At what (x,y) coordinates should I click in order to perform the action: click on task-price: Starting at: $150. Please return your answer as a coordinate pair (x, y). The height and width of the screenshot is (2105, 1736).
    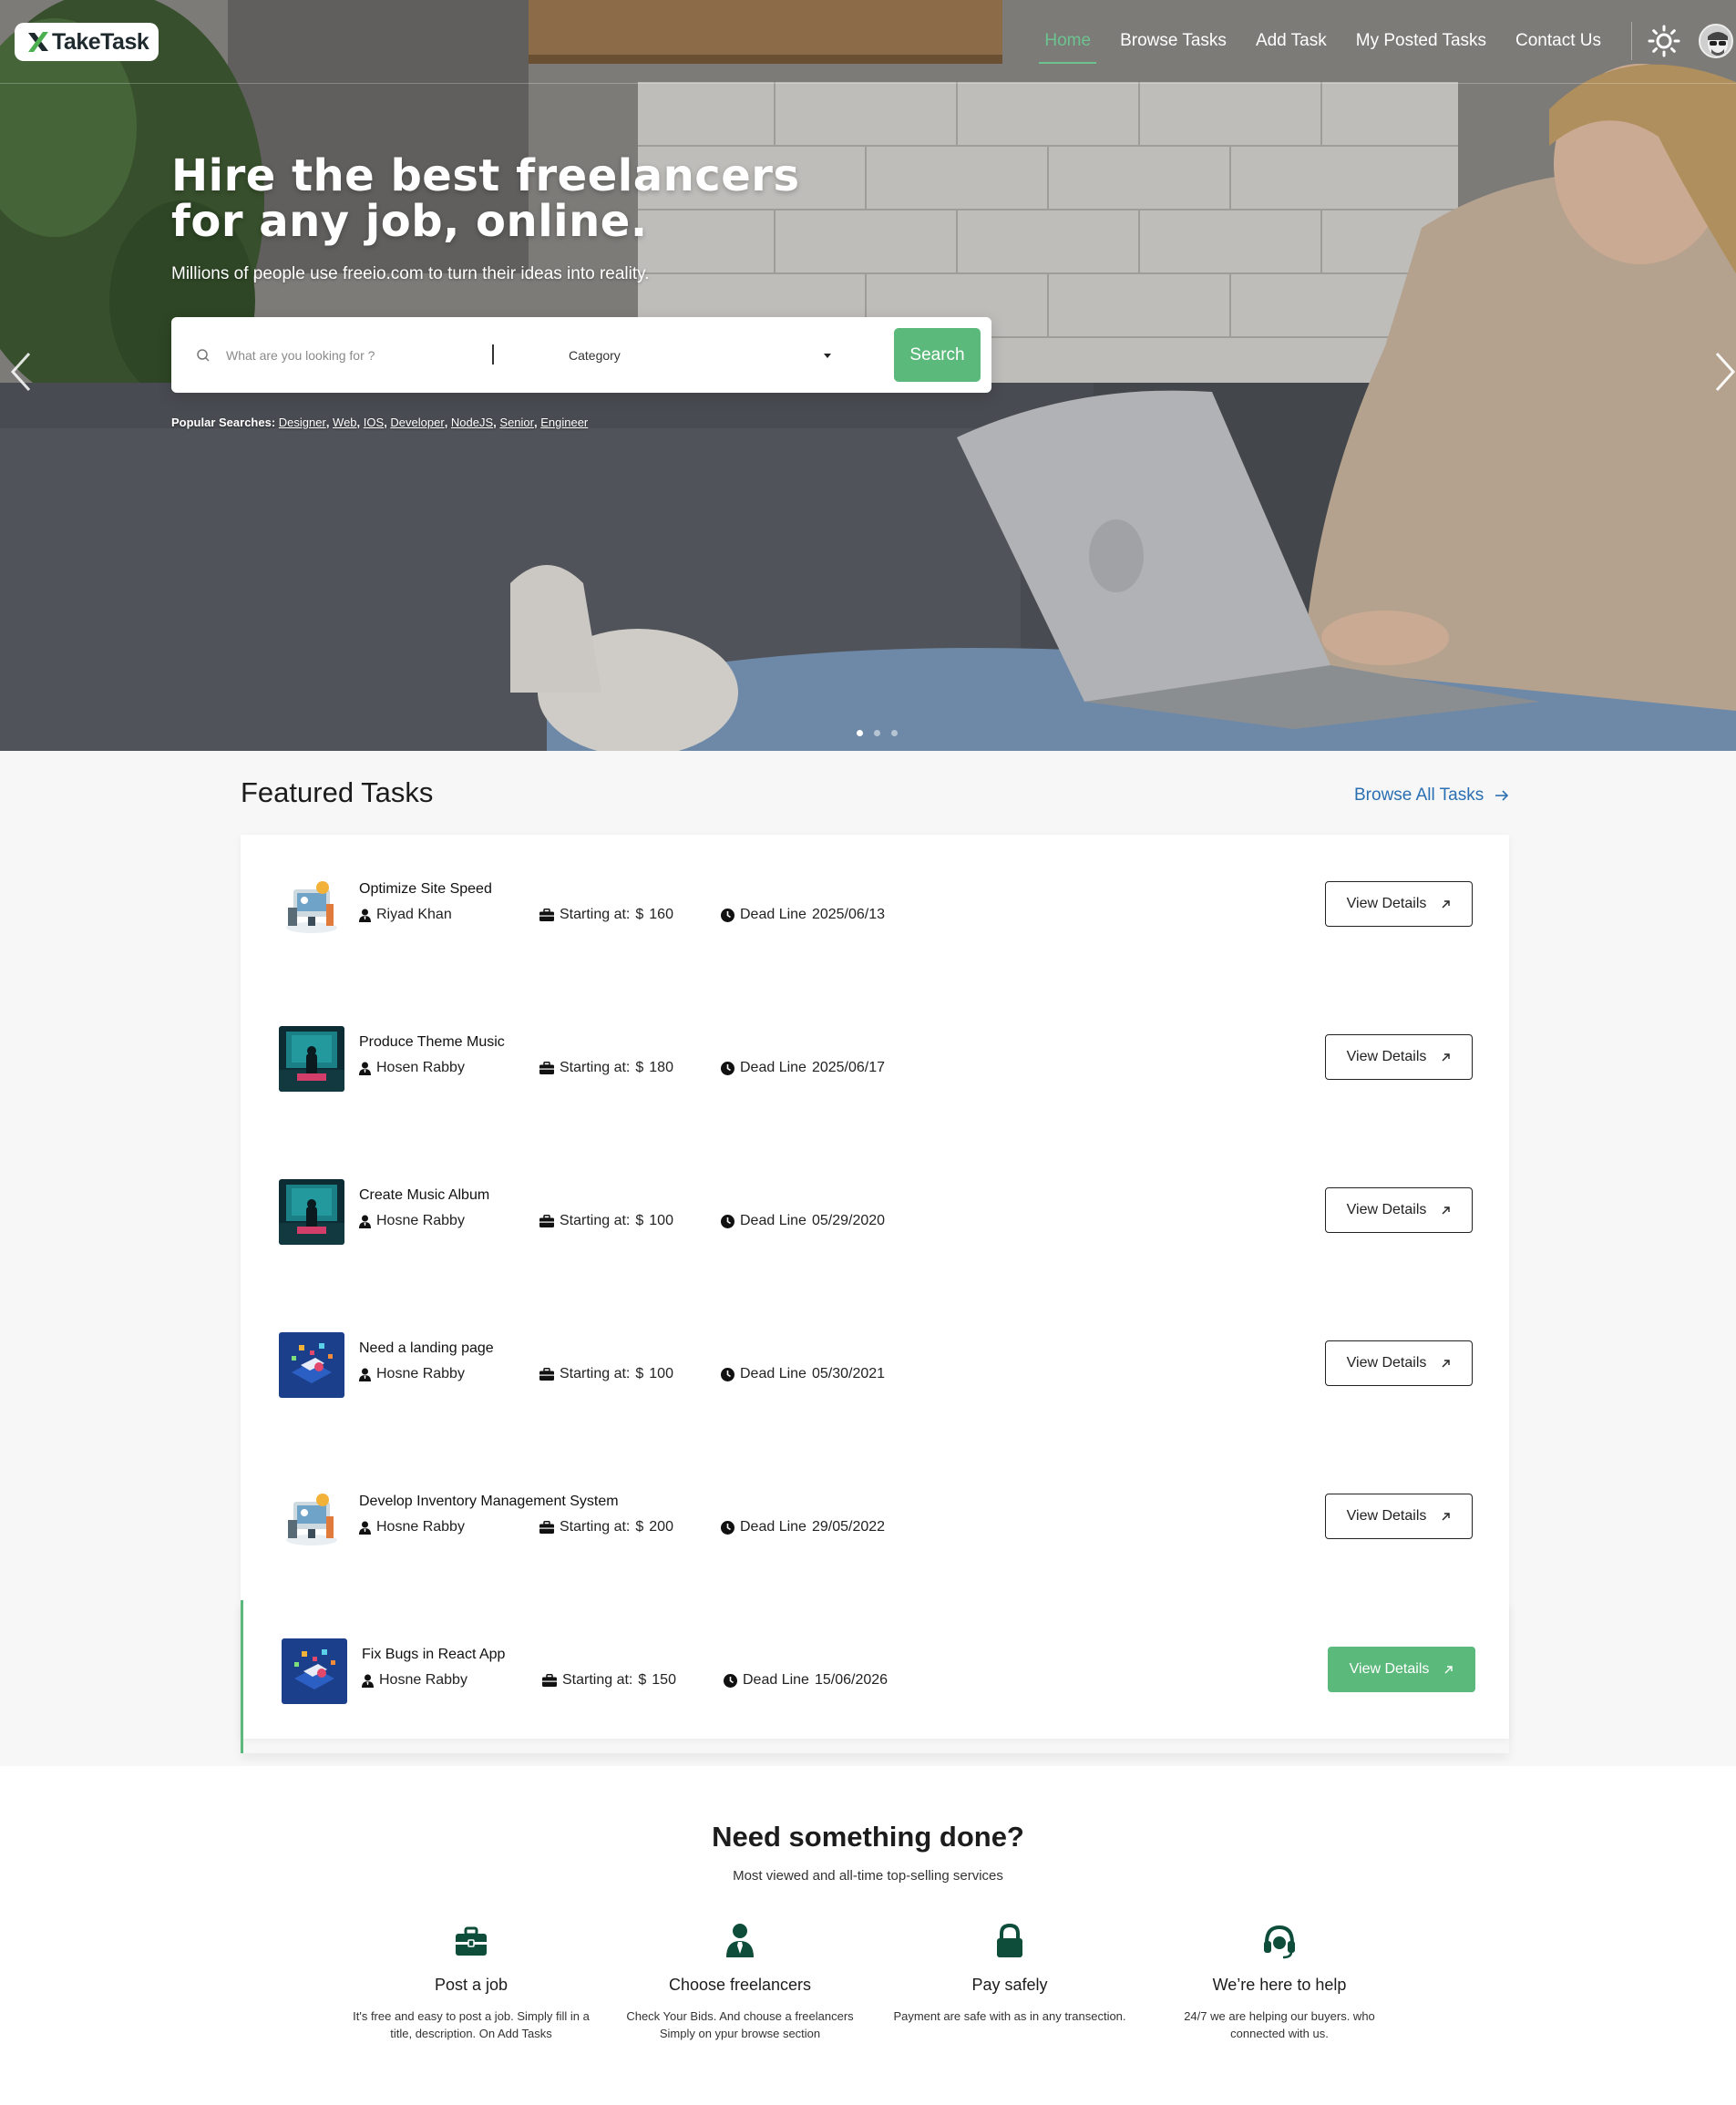
    Looking at the image, I should click on (609, 1680).